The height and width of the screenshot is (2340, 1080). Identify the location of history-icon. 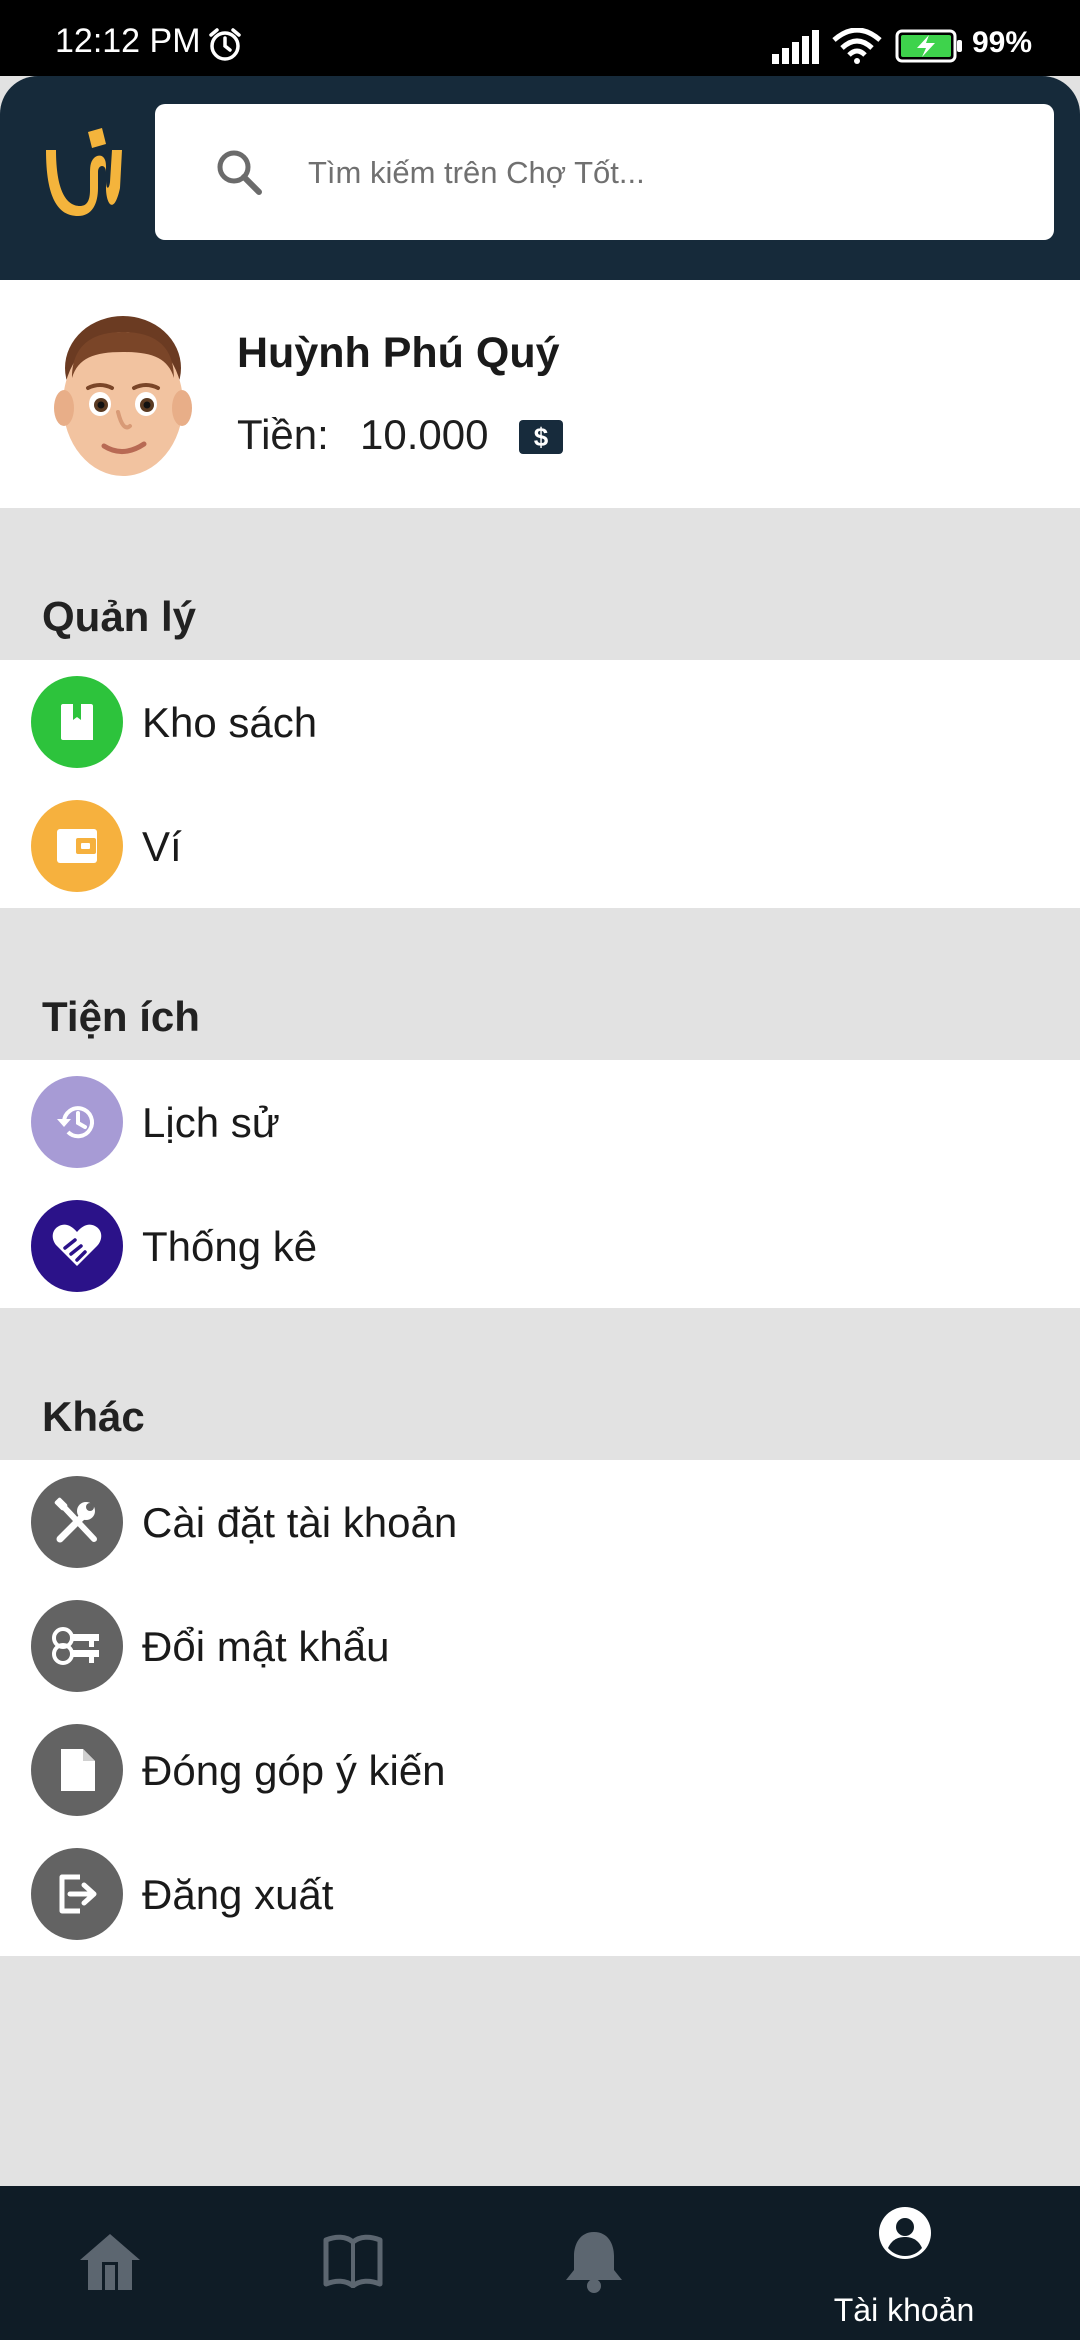
(77, 1122).